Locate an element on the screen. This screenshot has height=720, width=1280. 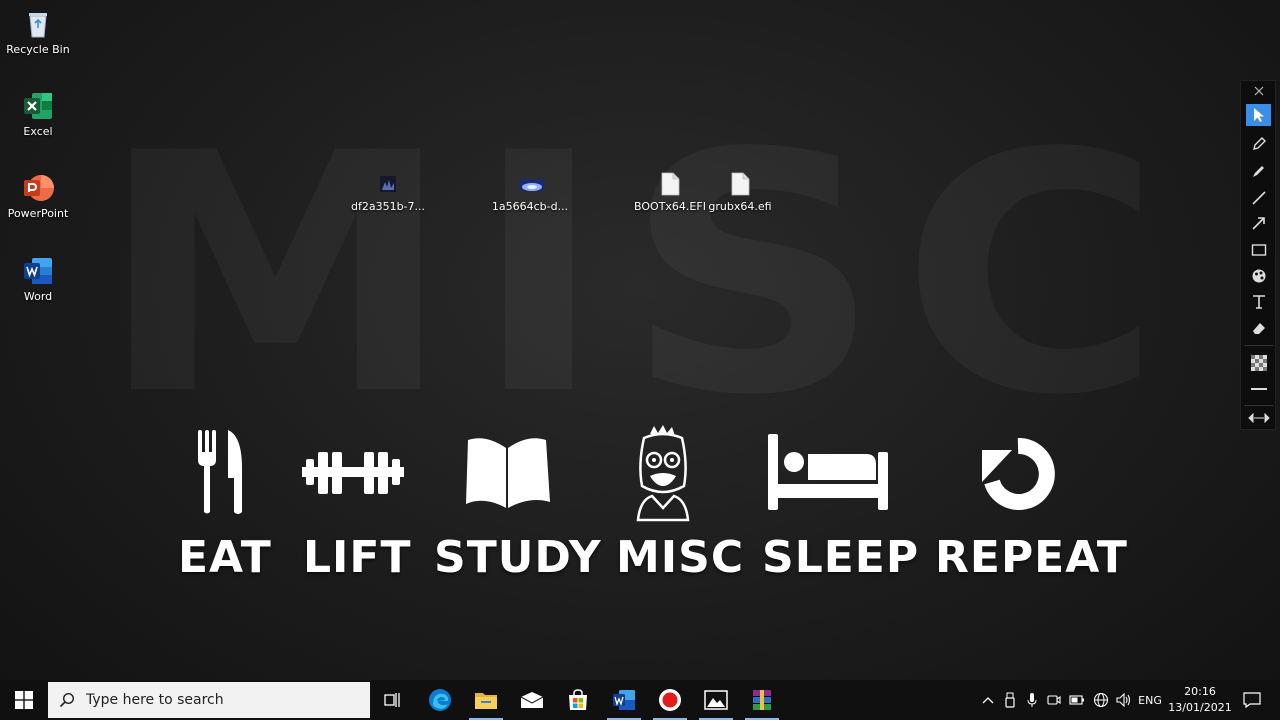
battery-icon is located at coordinates (1076, 700).